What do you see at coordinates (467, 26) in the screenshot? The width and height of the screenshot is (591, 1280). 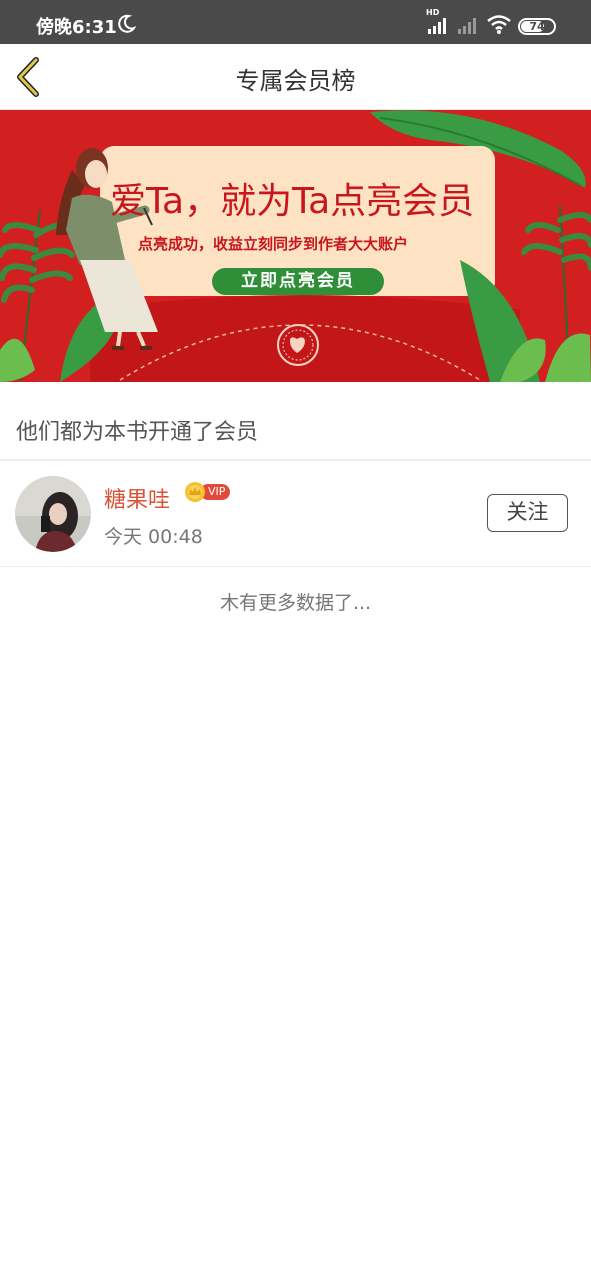 I see `signal-weak-icon` at bounding box center [467, 26].